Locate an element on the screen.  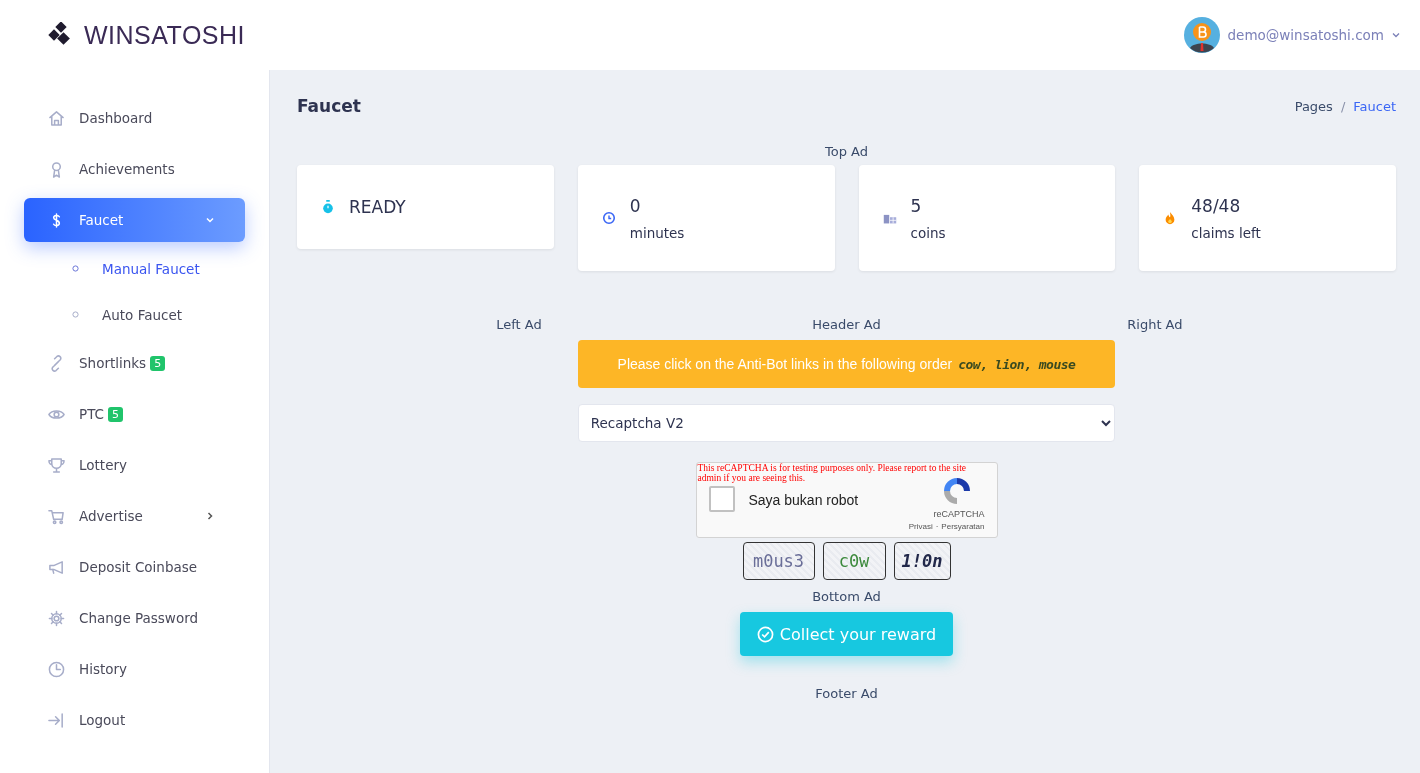
antibot-order: cow, lion, mouse is located at coordinates (1017, 364).